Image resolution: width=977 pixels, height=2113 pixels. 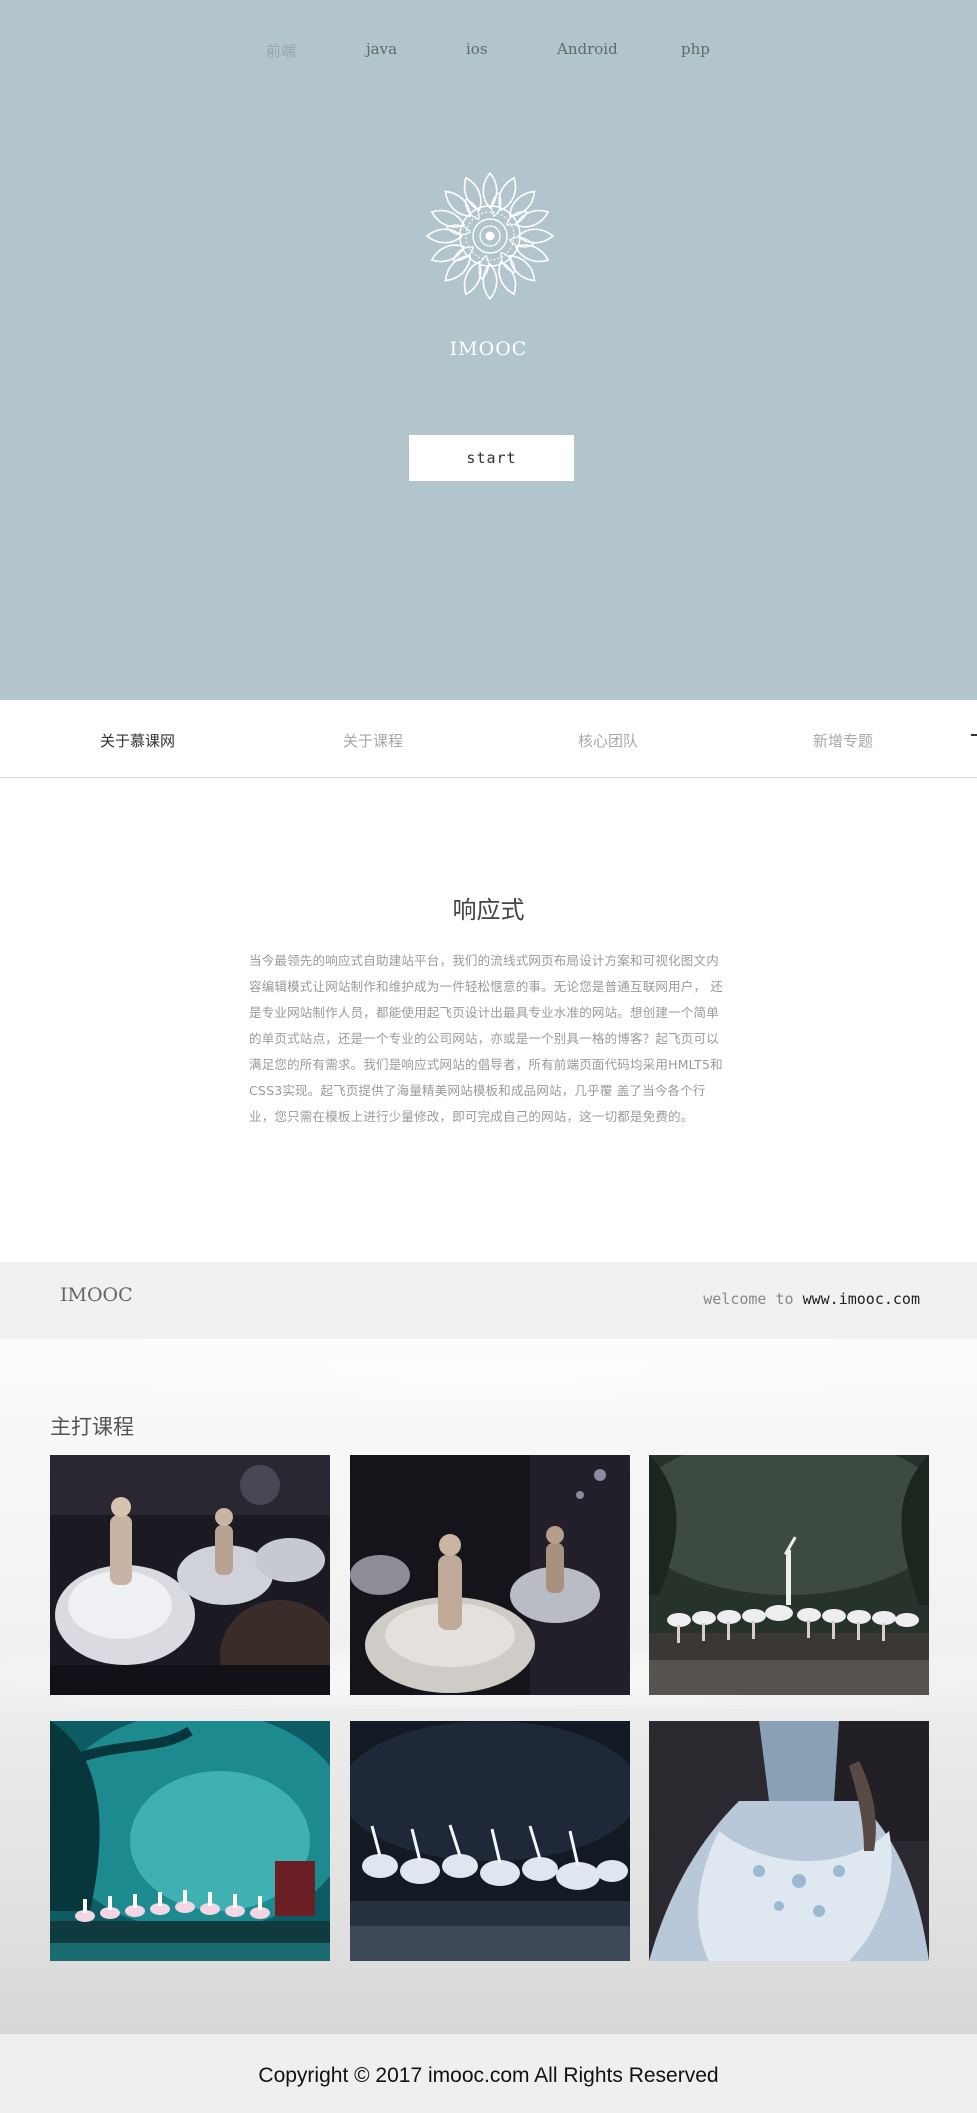 I want to click on nav-item-ios: ios, so click(x=477, y=49).